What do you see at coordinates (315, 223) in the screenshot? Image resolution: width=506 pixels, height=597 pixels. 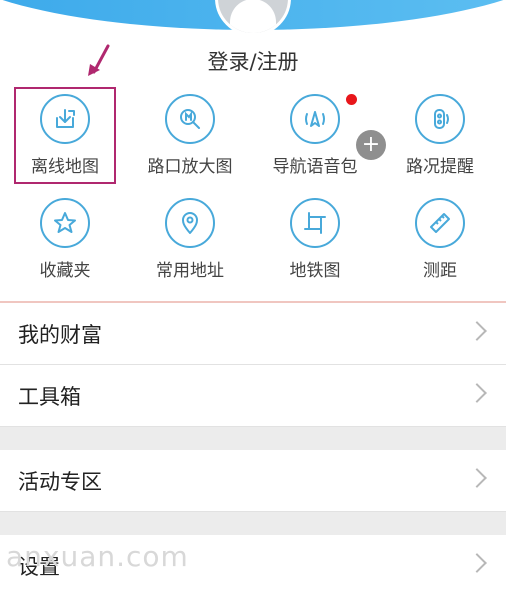 I see `subway-map-icon` at bounding box center [315, 223].